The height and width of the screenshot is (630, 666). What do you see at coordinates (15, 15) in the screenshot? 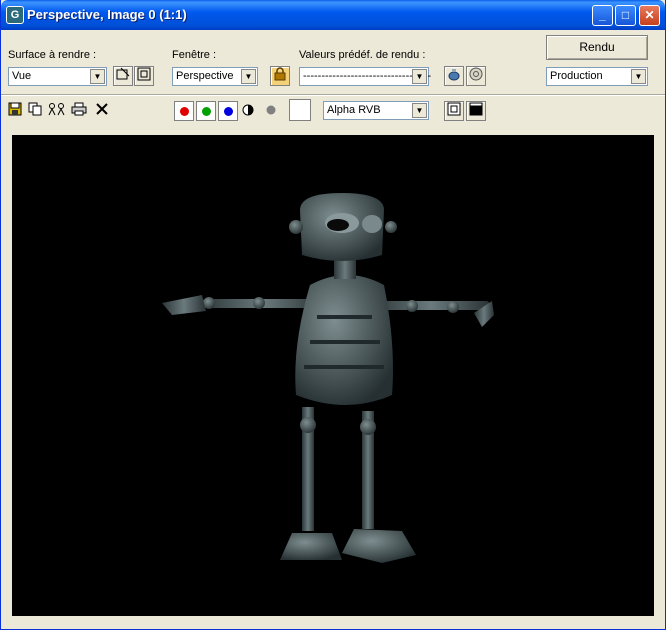
I see `app-icon: G` at bounding box center [15, 15].